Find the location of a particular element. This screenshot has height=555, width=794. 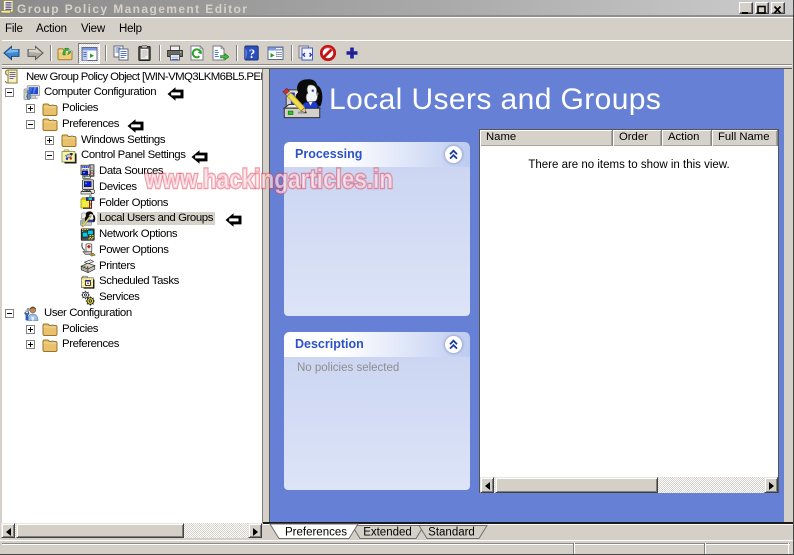

svg-text: www.hackingarticles.in is located at coordinates (268, 179).